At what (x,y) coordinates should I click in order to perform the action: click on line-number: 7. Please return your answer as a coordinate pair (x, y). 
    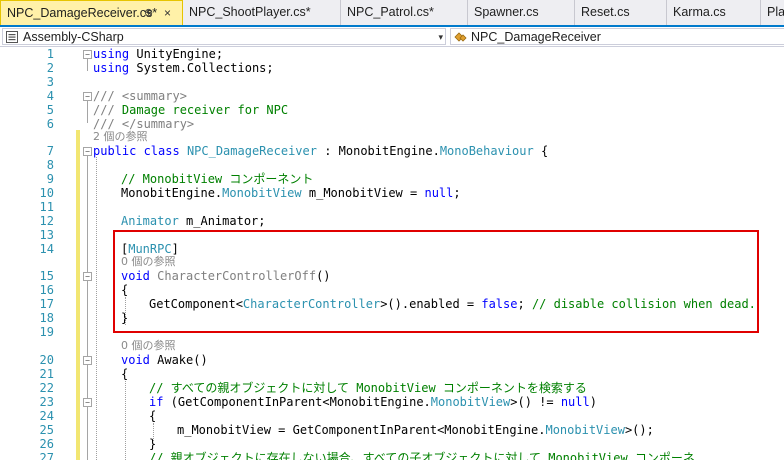
    Looking at the image, I should click on (50, 151).